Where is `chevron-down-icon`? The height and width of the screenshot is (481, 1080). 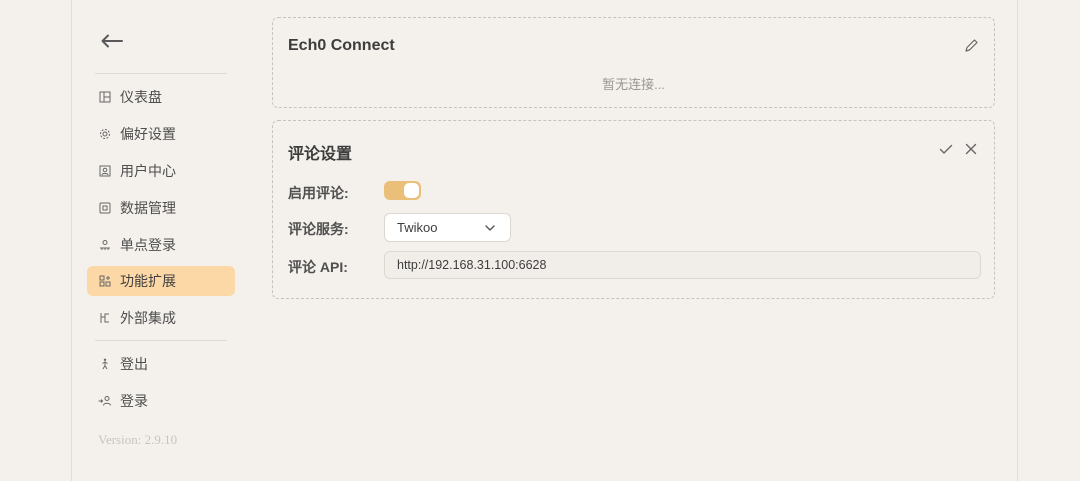 chevron-down-icon is located at coordinates (490, 228).